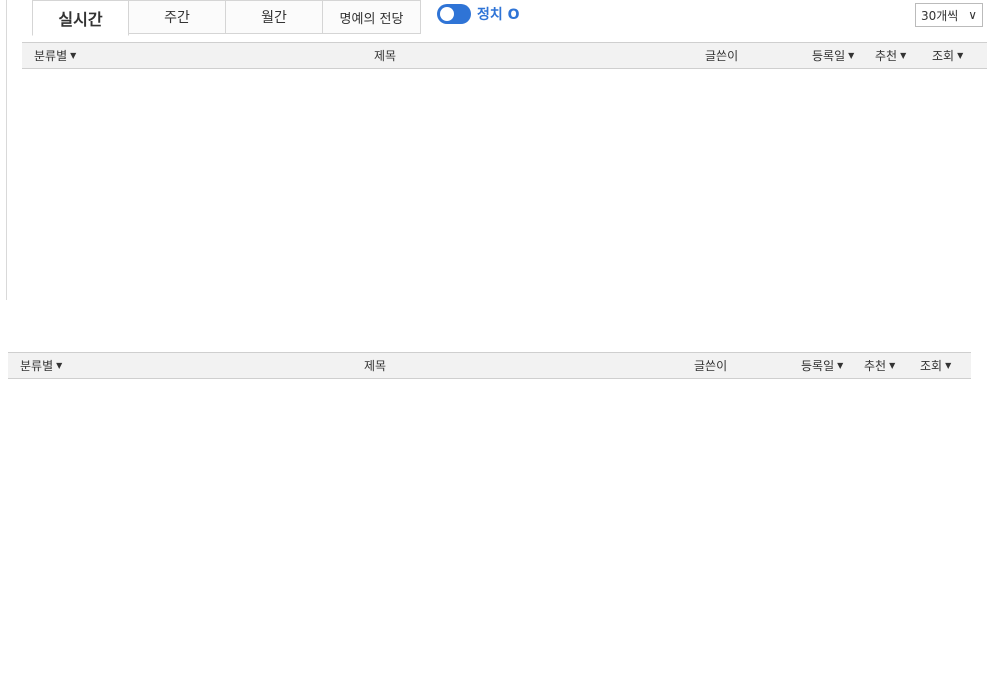 Image resolution: width=987 pixels, height=676 pixels. Describe the element at coordinates (498, 15) in the screenshot. I see `toggle-label: 정치 O` at that location.